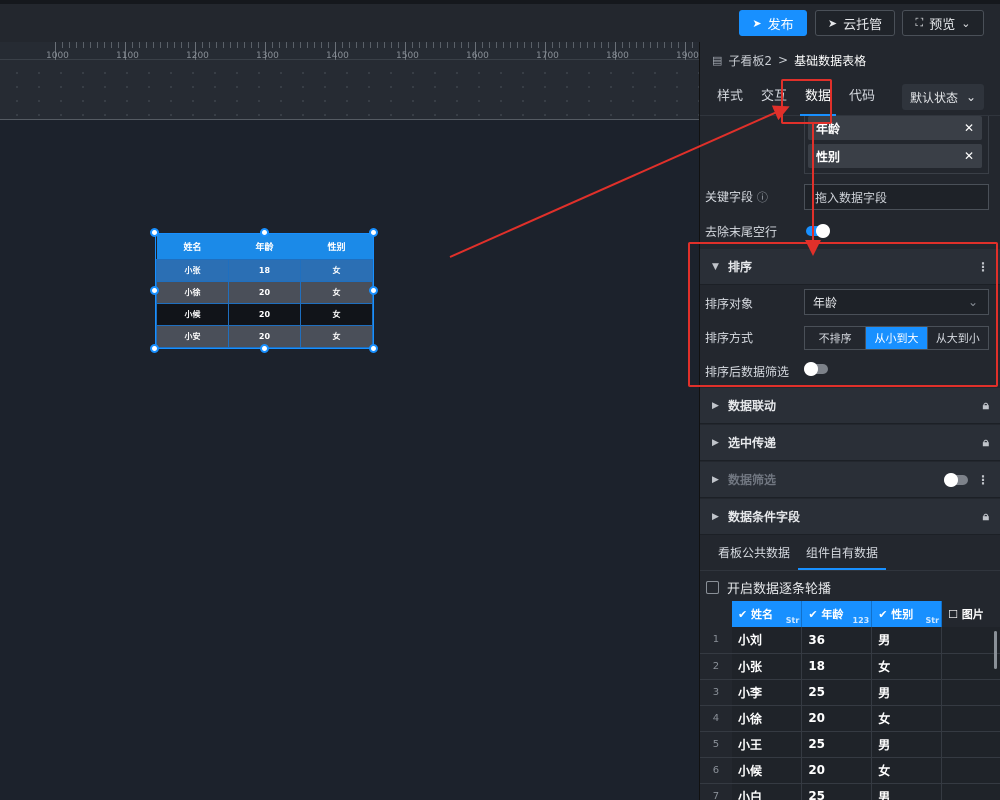  What do you see at coordinates (750, 60) in the screenshot?
I see `breadcrumb-parent: 子看板2` at bounding box center [750, 60].